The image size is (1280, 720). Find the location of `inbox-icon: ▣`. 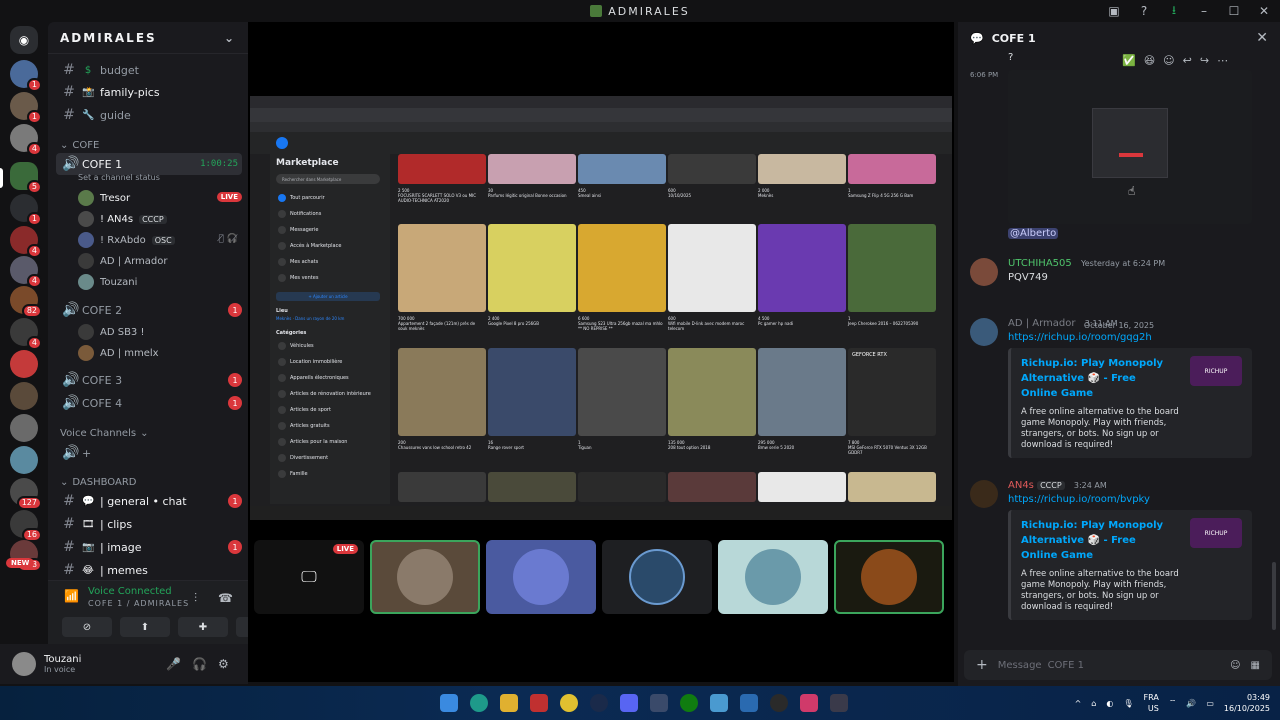

inbox-icon: ▣ is located at coordinates (1114, 11).